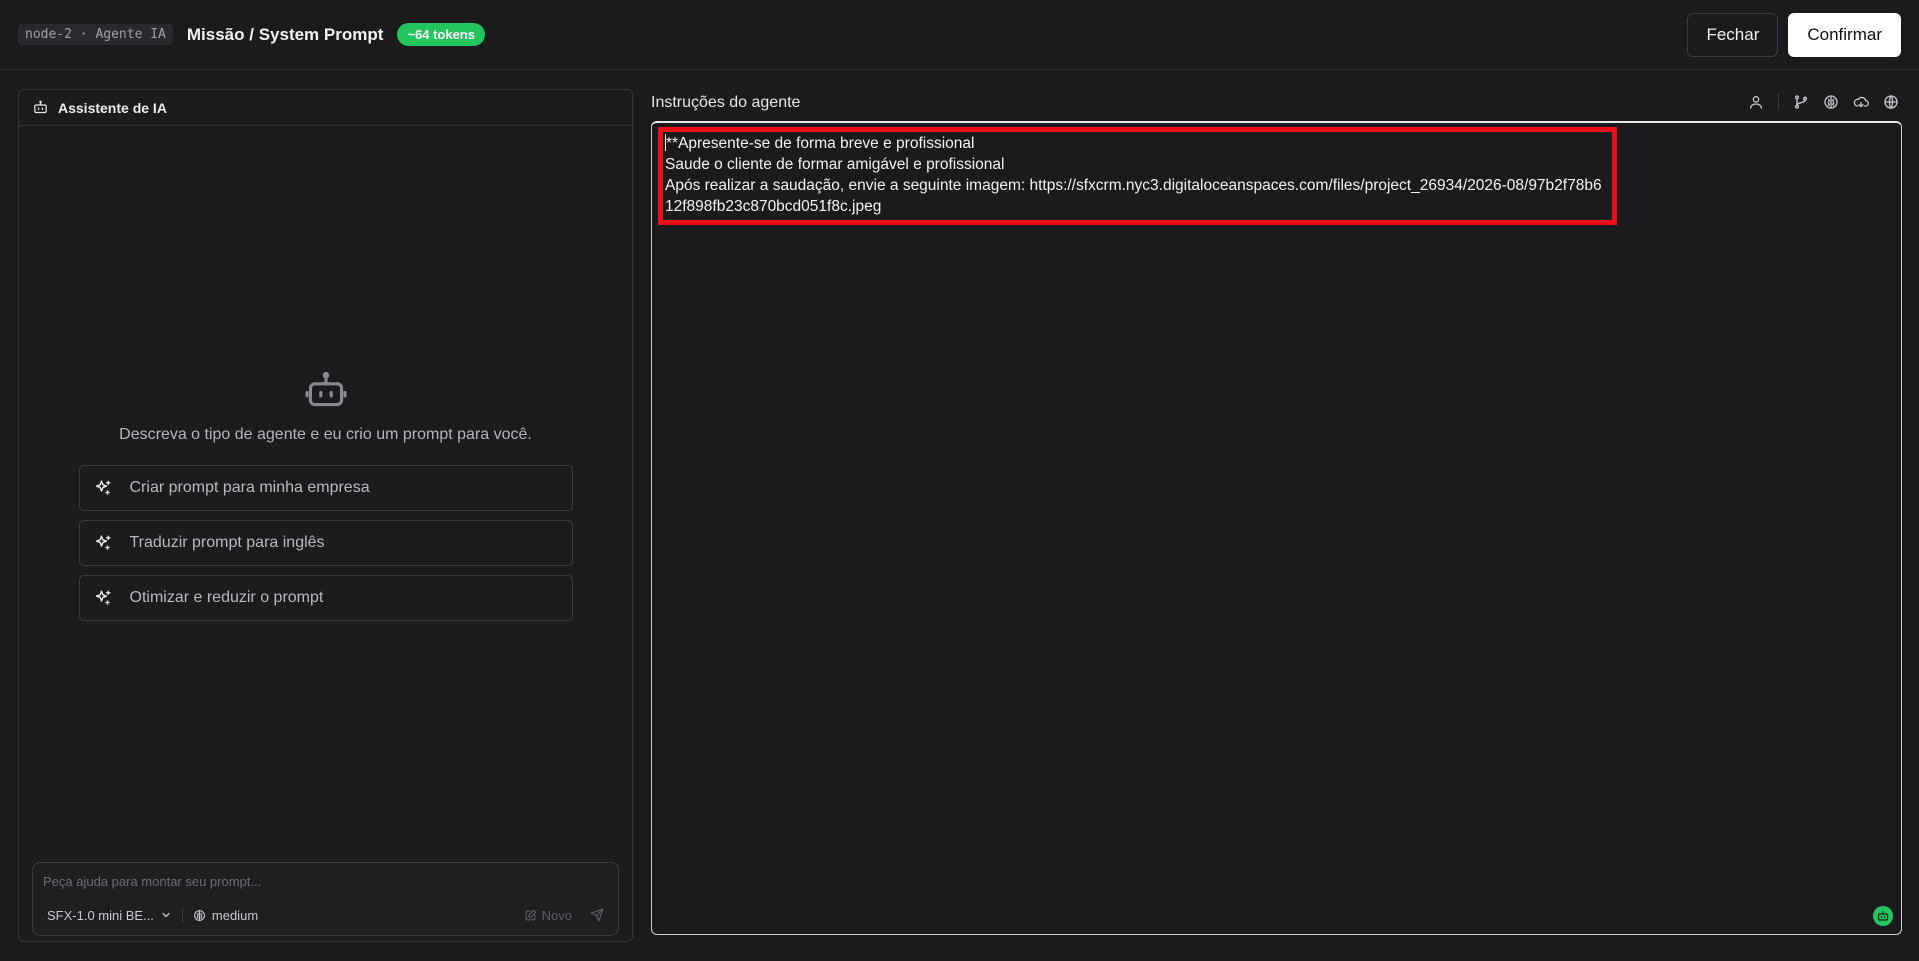 The image size is (1919, 961). I want to click on reasoning-effort-value: medium, so click(235, 915).